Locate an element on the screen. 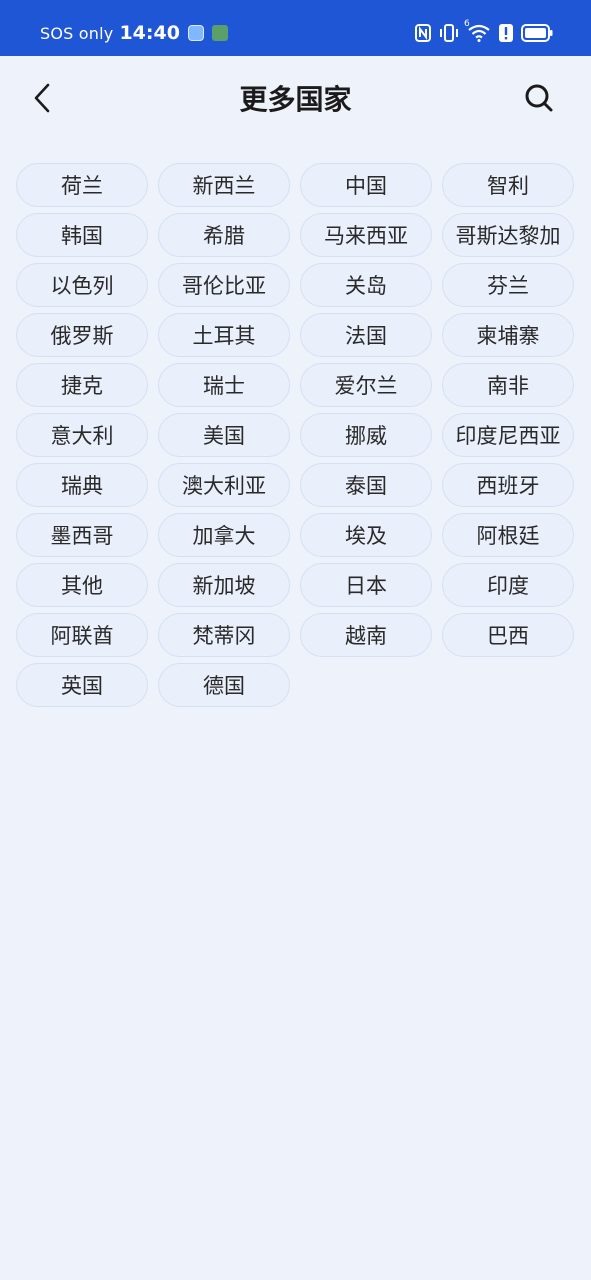 This screenshot has height=1280, width=591. nfc-icon is located at coordinates (423, 33).